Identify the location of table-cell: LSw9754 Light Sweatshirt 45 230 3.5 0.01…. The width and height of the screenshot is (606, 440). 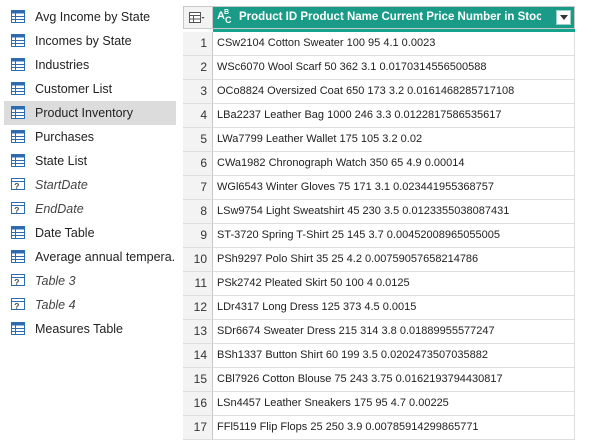
(394, 212).